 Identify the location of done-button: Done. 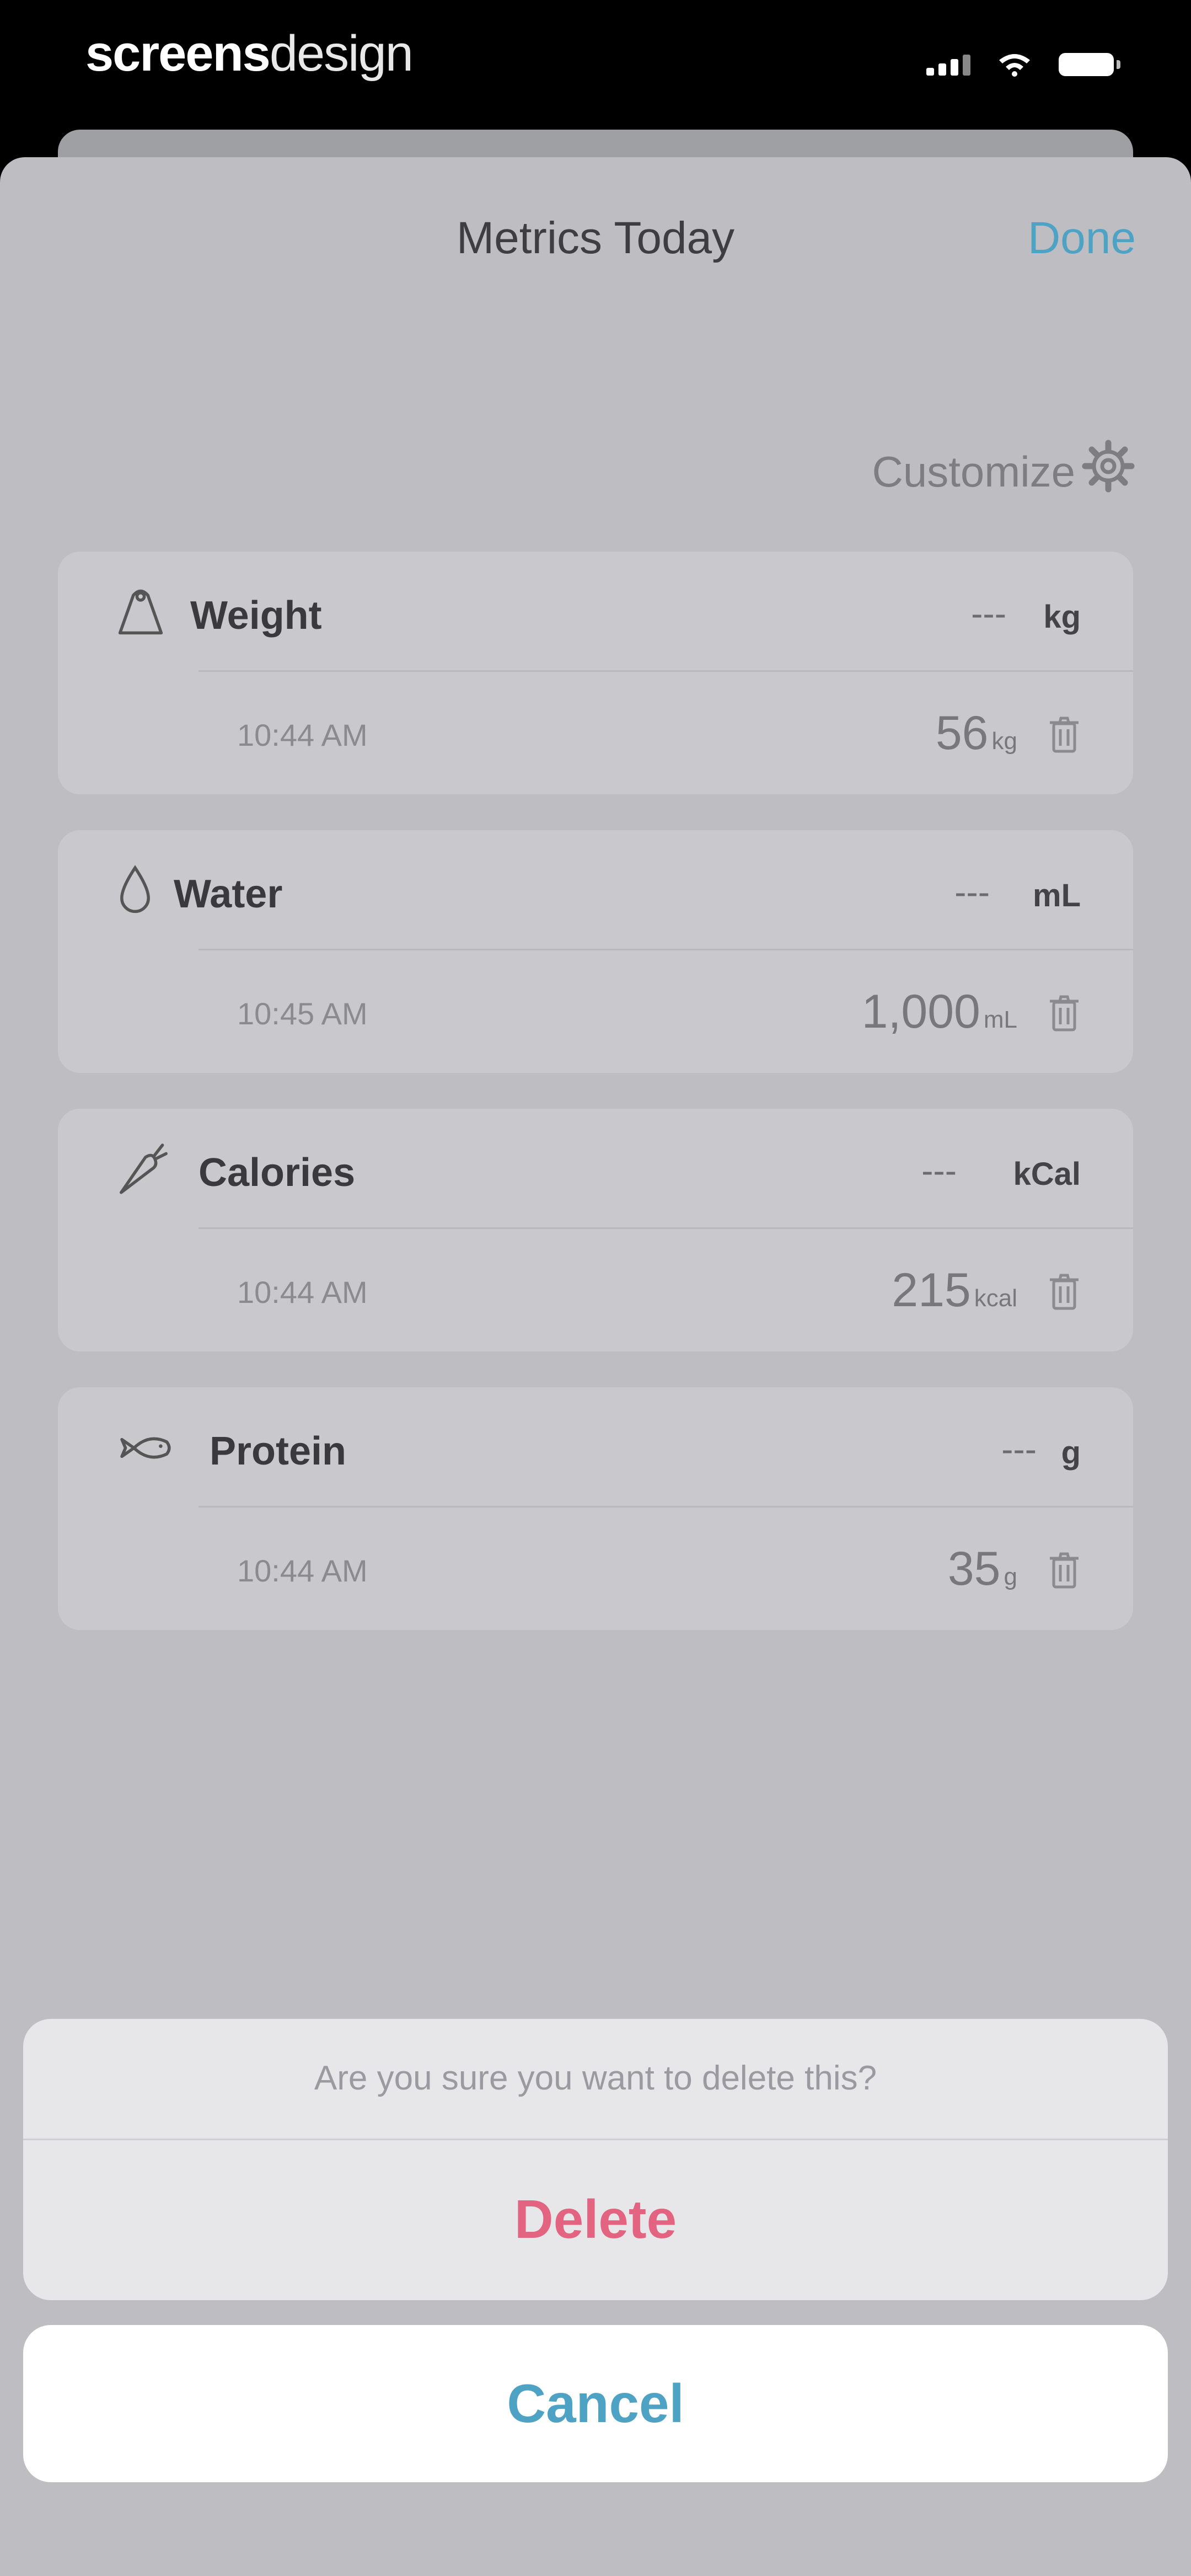
(1082, 238).